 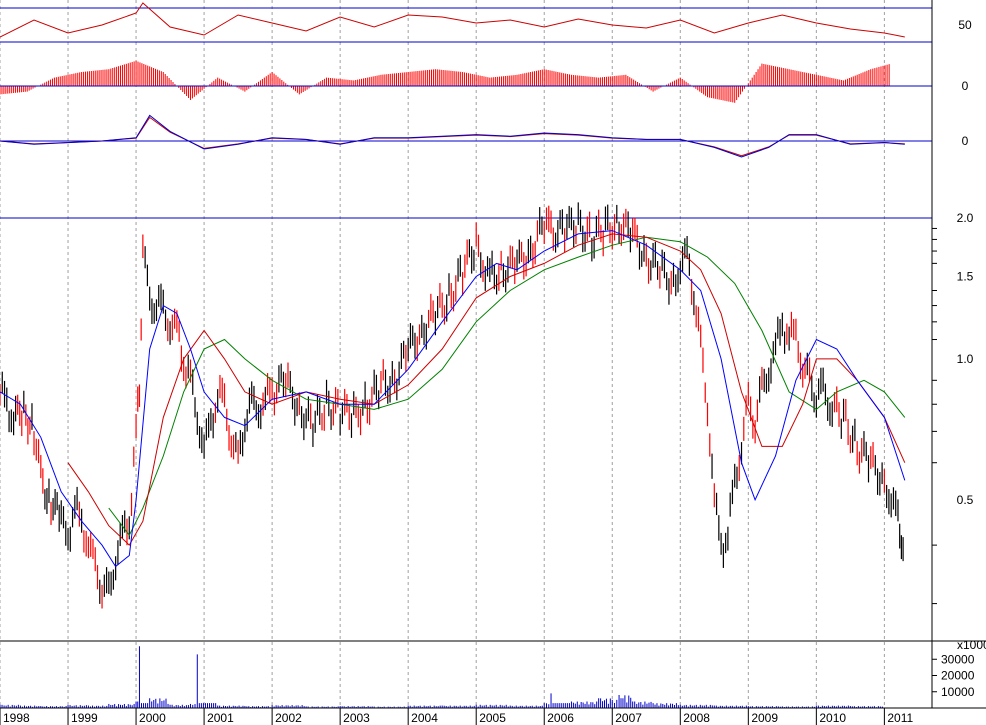 I want to click on x-tick-label: 2007, so click(x=628, y=718).